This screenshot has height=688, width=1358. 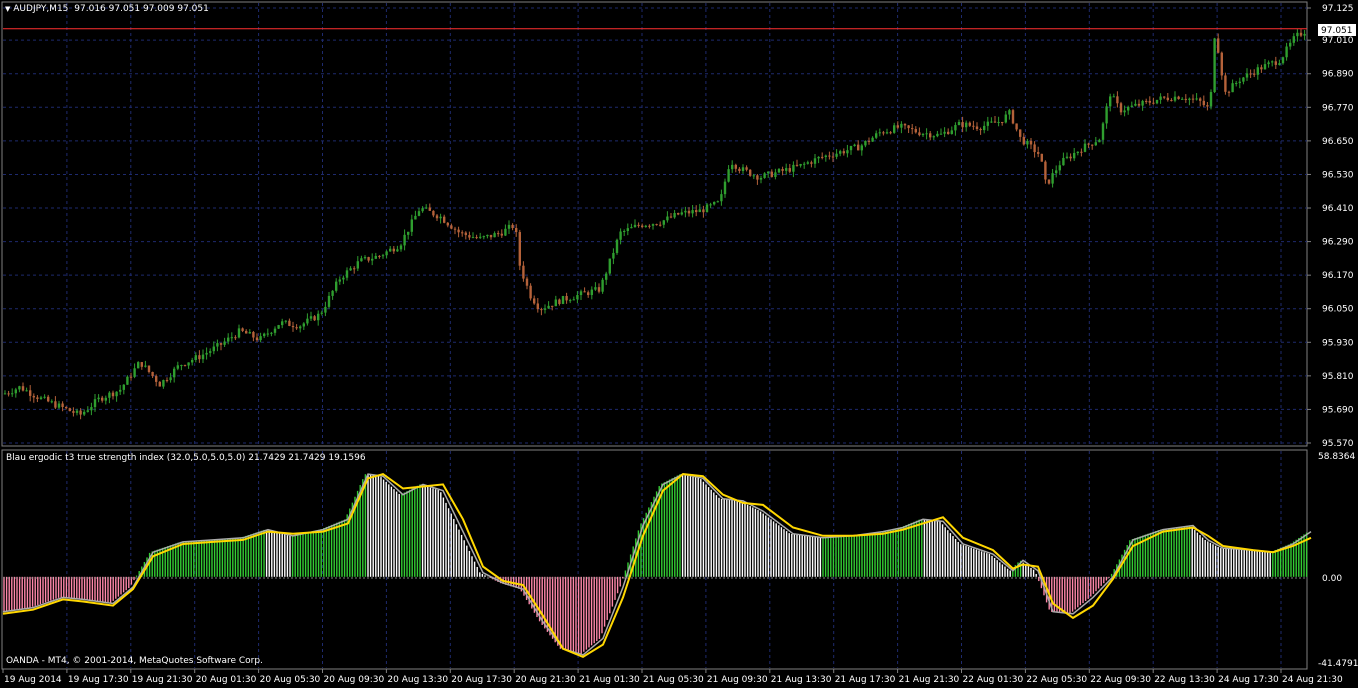 I want to click on time-tick-label: 20 Aug 09:30, so click(x=354, y=680).